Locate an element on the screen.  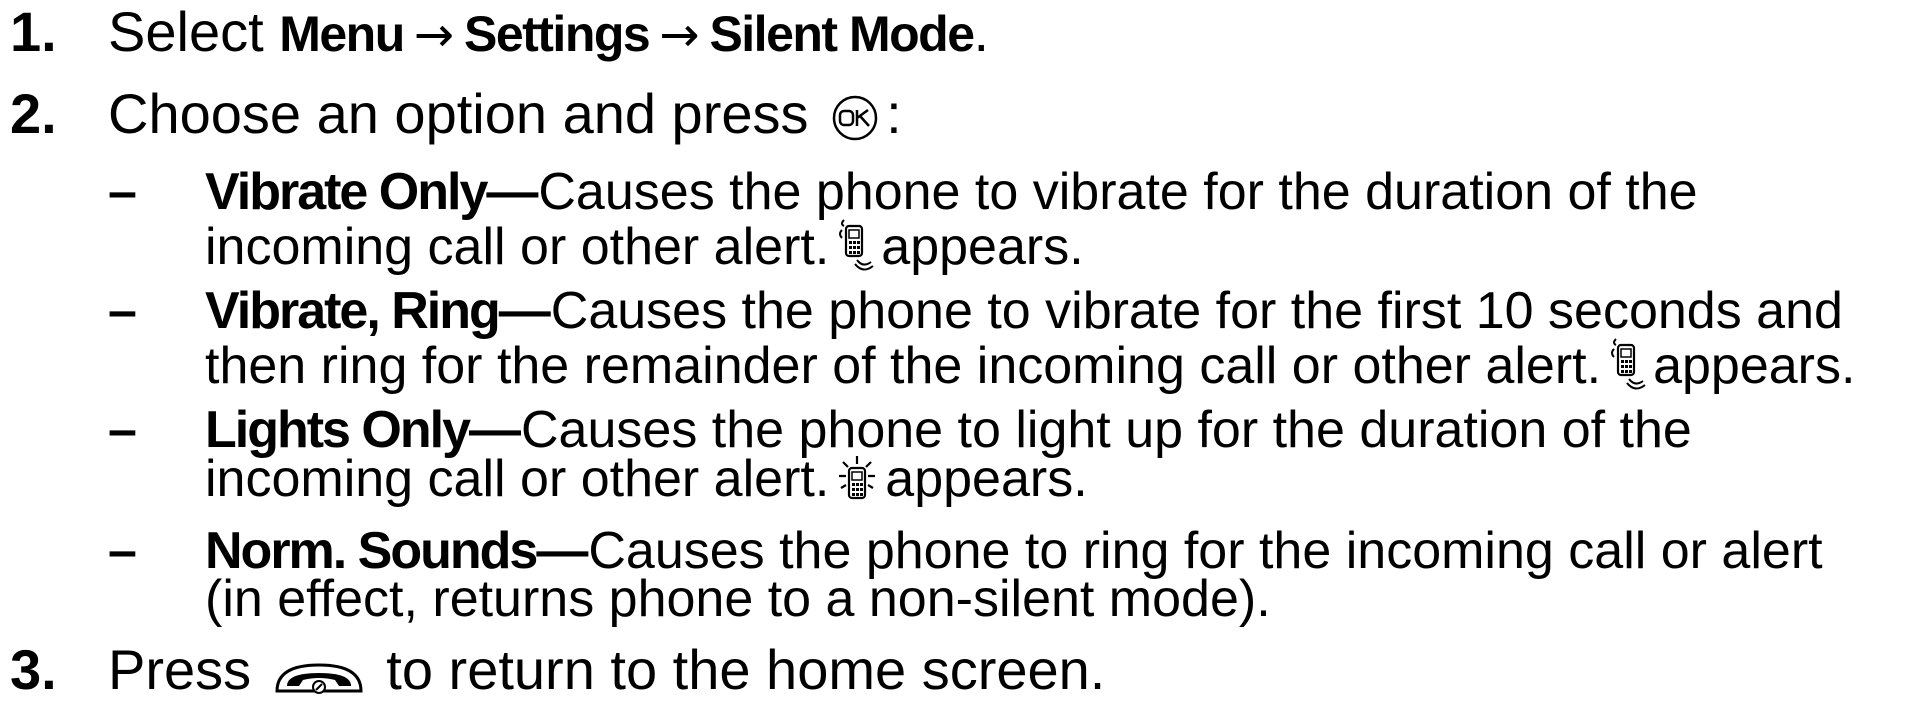
step-text: Choose an option and press : is located at coordinates (505, 114).